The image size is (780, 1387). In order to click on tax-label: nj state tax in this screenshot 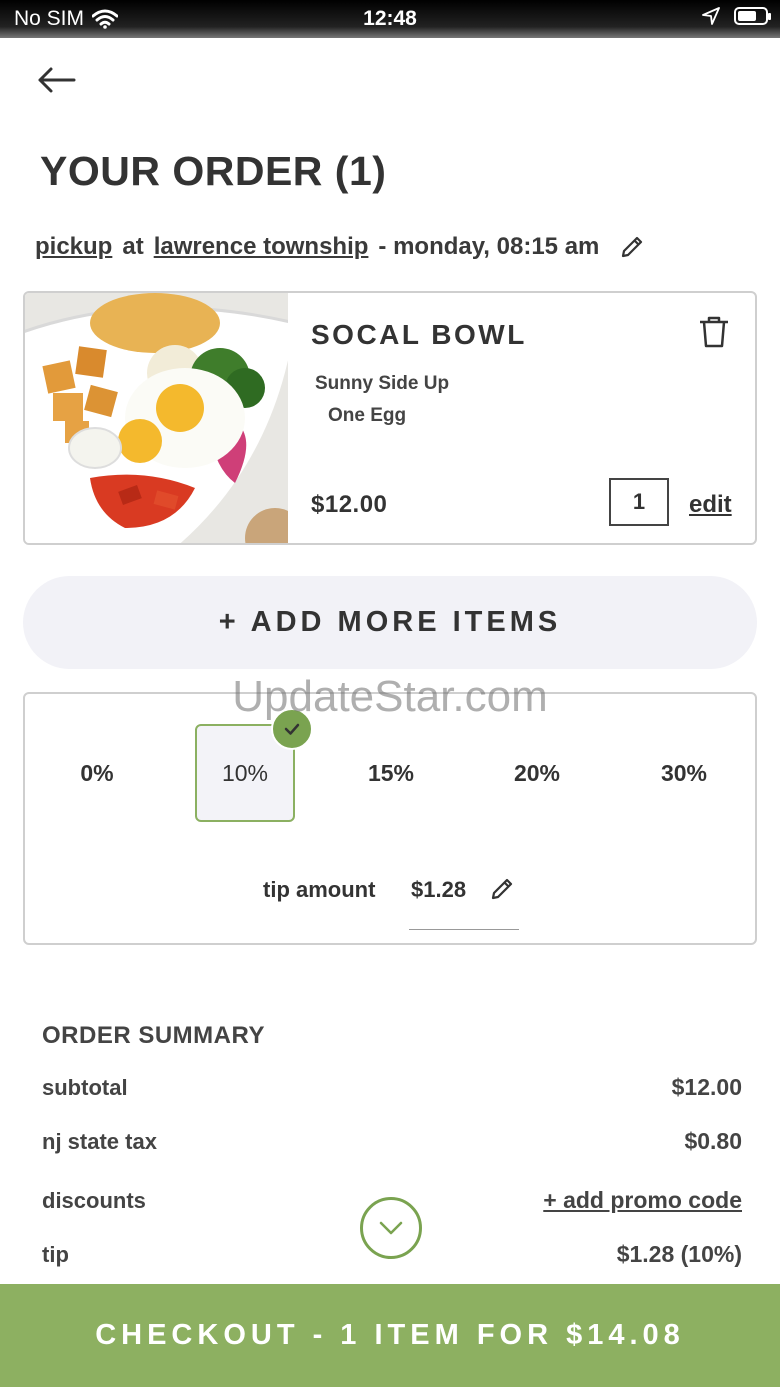, I will do `click(99, 1141)`.